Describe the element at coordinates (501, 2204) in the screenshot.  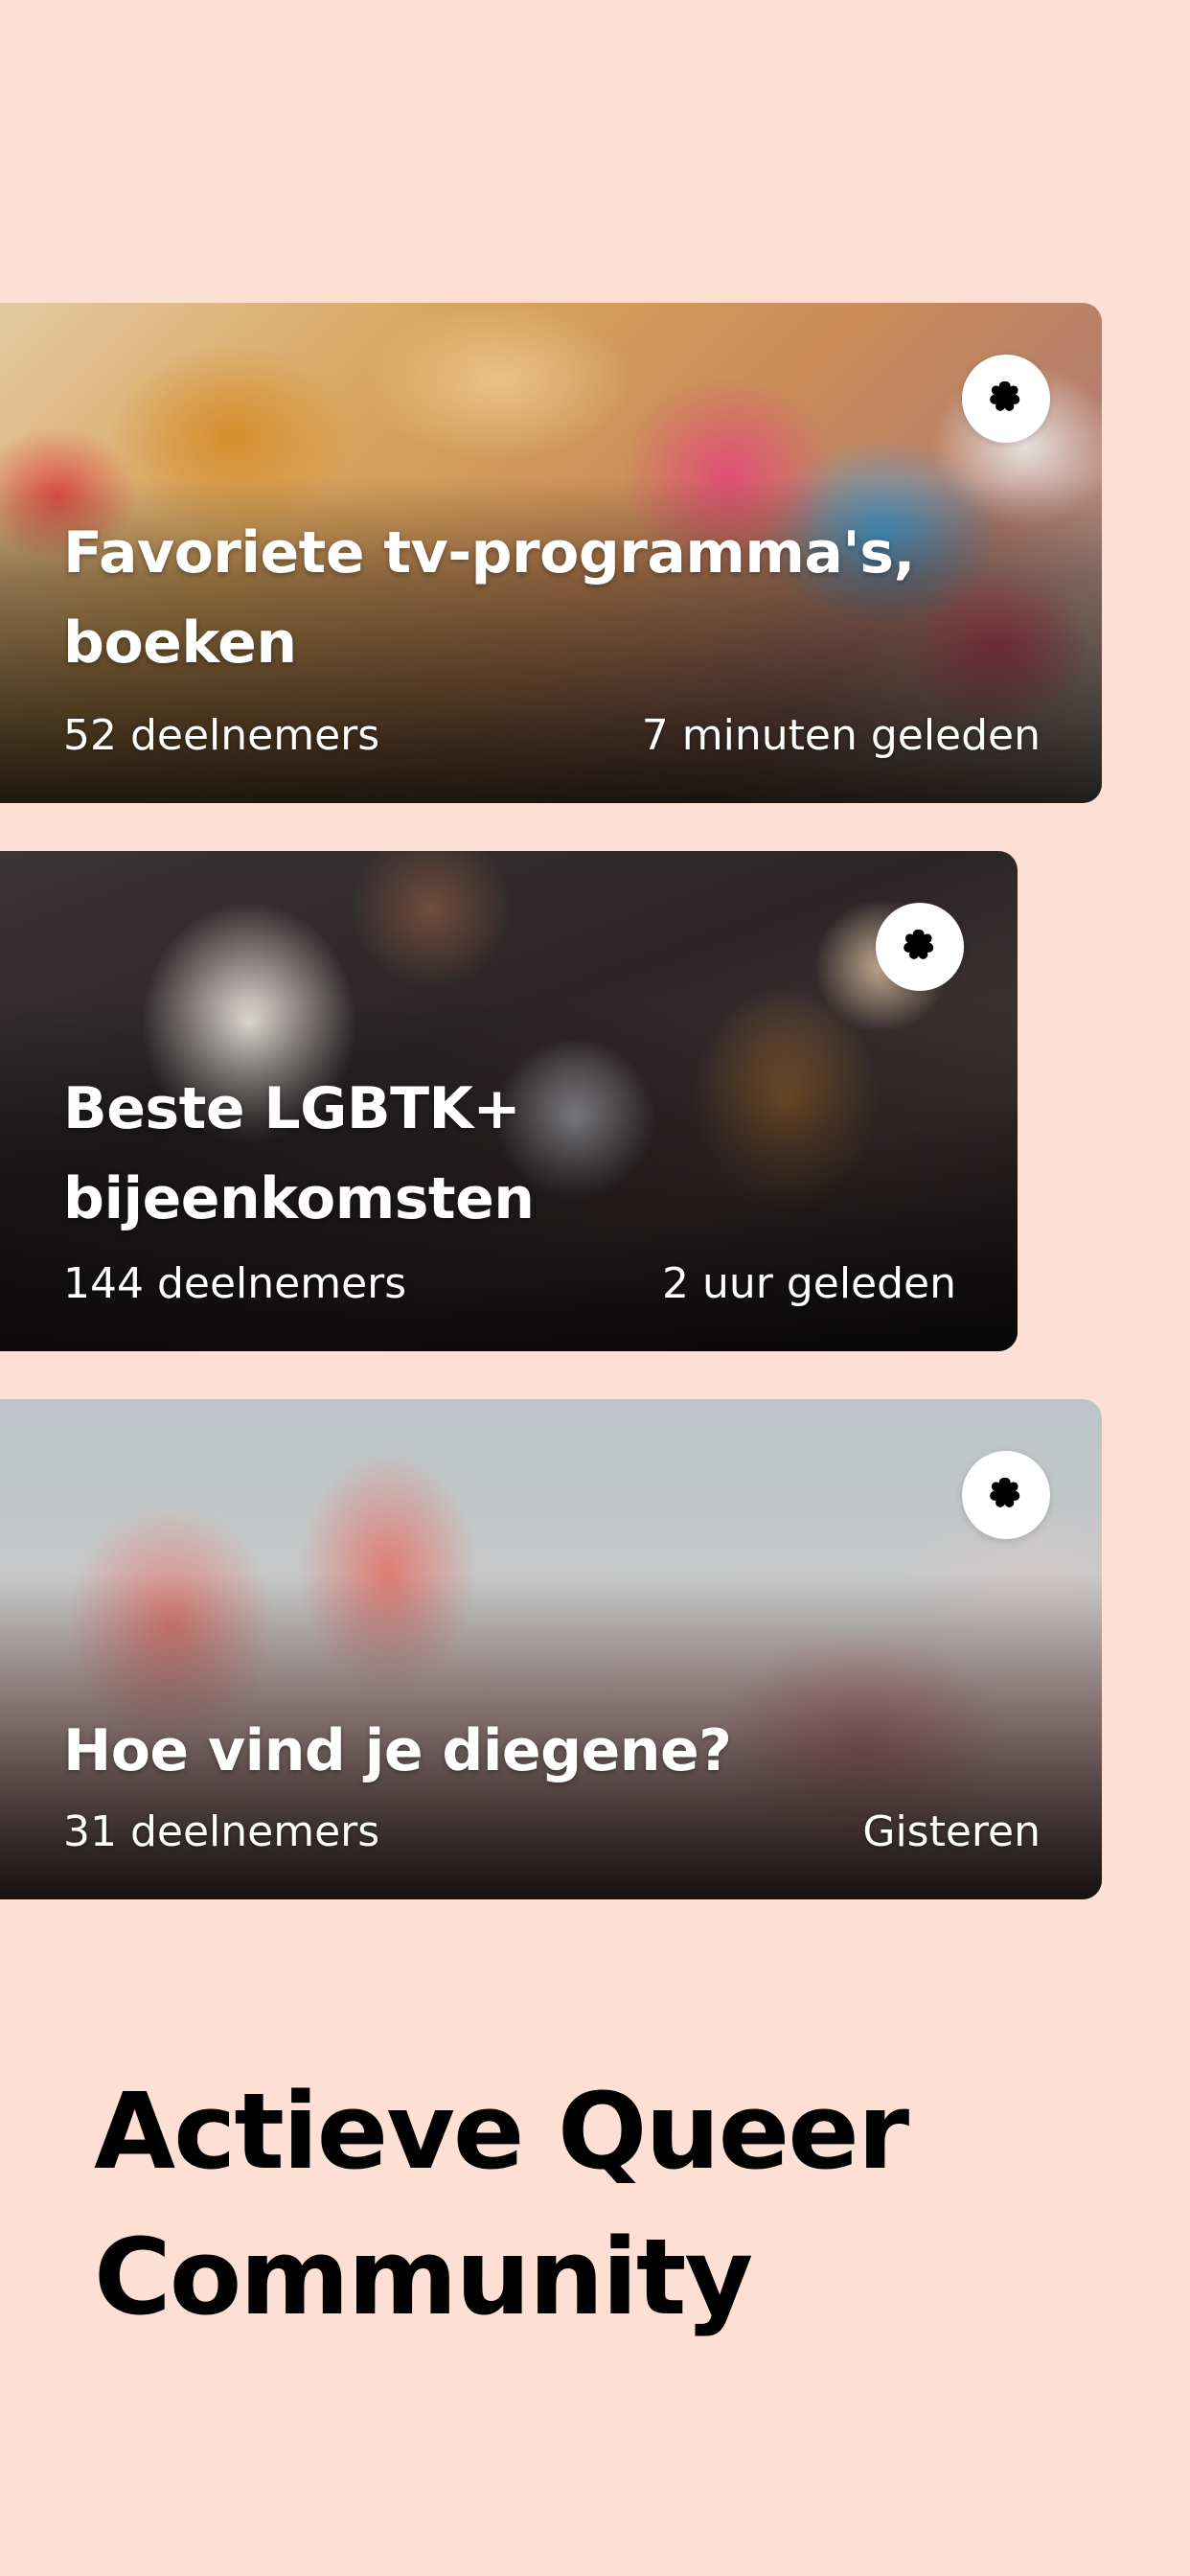
I see `page-headline: Actieve Queer Community` at that location.